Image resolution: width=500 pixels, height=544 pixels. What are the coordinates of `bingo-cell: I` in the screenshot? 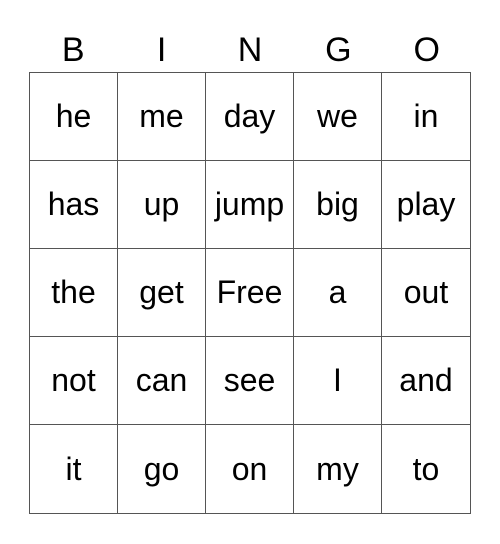 It's located at (338, 381).